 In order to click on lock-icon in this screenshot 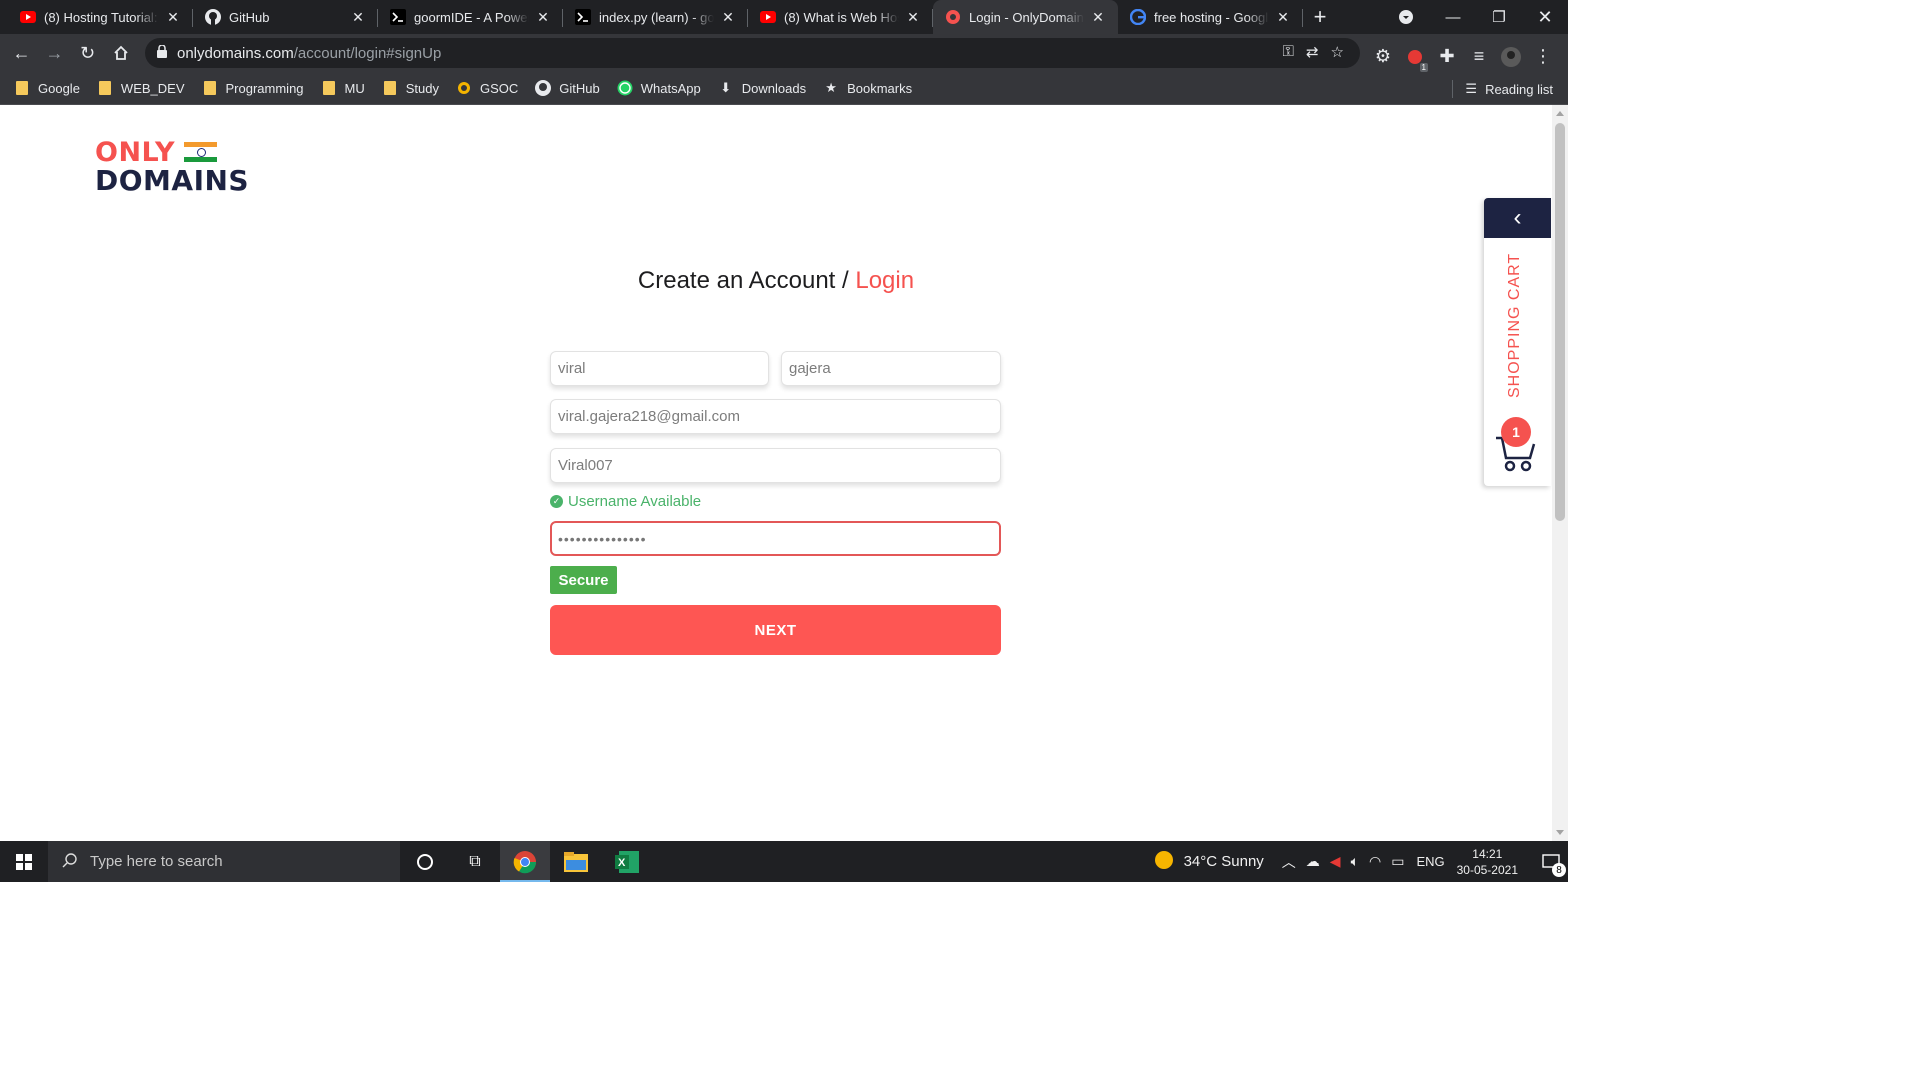, I will do `click(162, 52)`.